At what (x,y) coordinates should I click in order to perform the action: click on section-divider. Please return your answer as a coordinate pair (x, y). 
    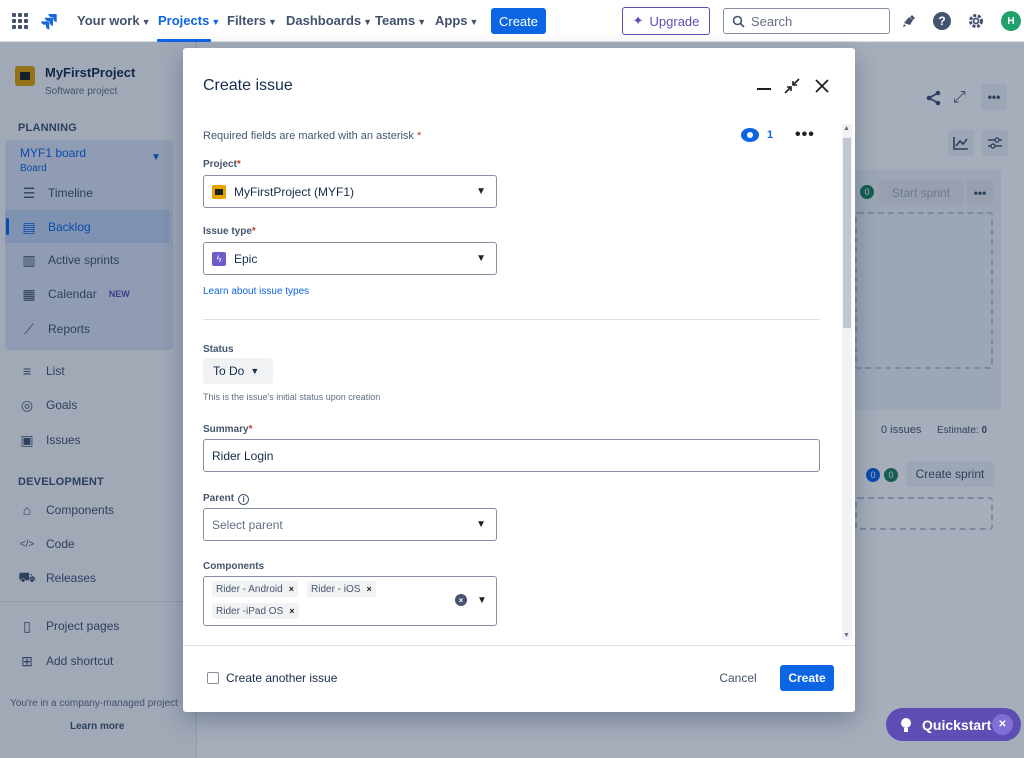
    Looking at the image, I should click on (511, 319).